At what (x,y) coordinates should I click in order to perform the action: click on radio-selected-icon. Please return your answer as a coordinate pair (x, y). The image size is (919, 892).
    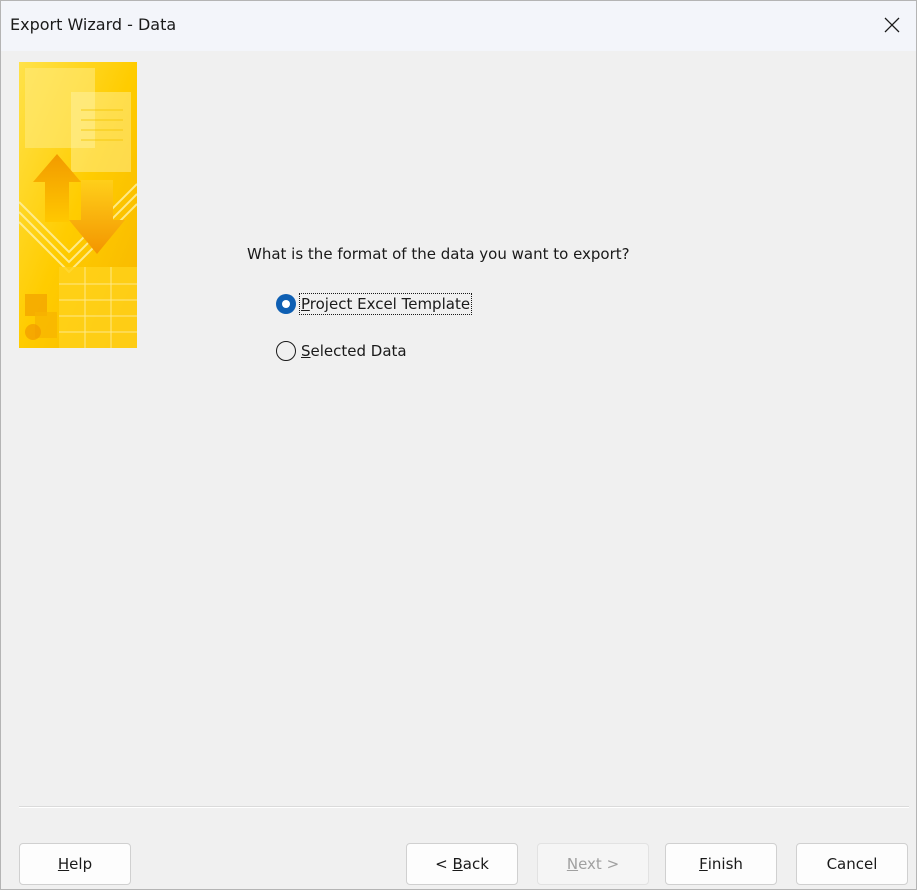
    Looking at the image, I should click on (286, 304).